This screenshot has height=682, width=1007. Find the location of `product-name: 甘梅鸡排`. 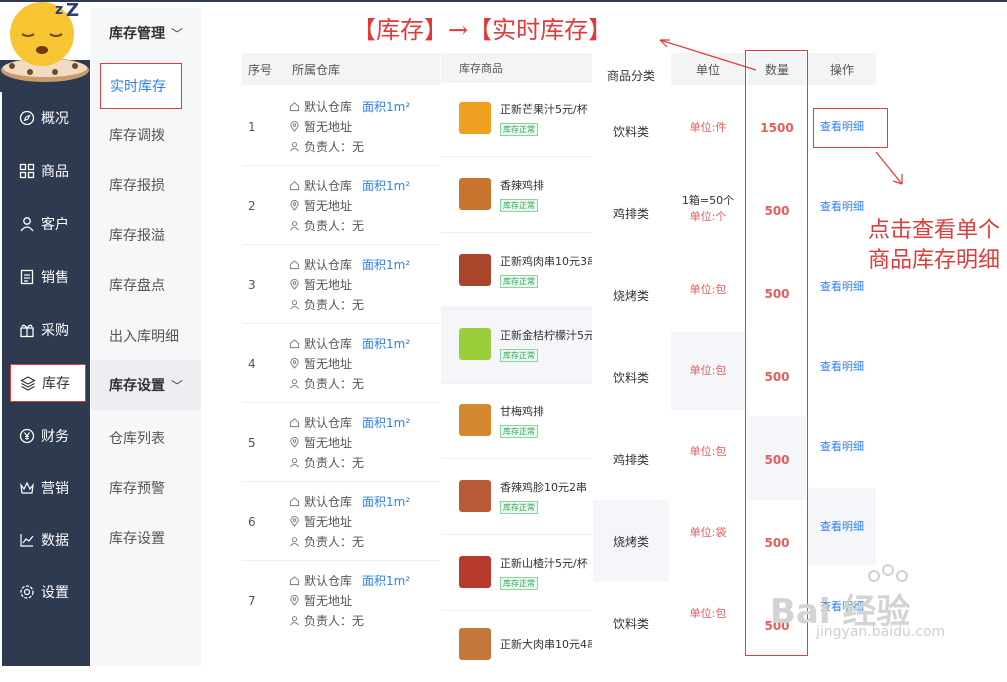

product-name: 甘梅鸡排 is located at coordinates (522, 411).